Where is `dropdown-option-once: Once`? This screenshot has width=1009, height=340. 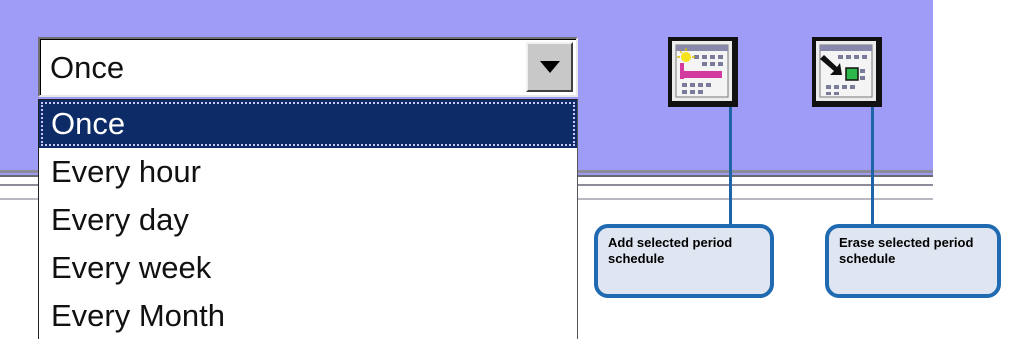 dropdown-option-once: Once is located at coordinates (308, 124).